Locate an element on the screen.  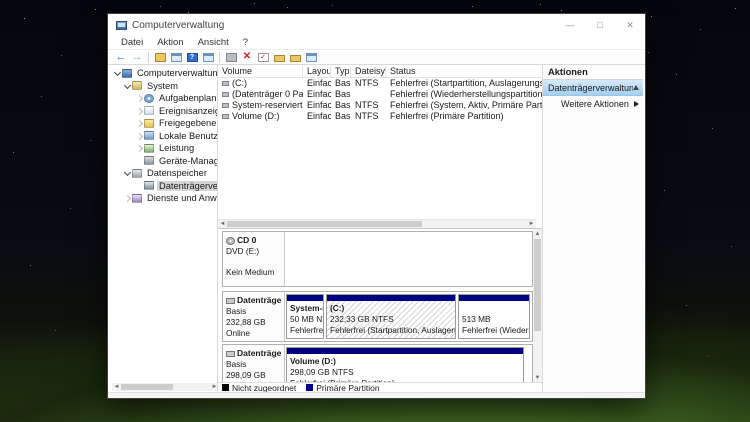
menu-ansicht: Ansicht is located at coordinates (213, 42).